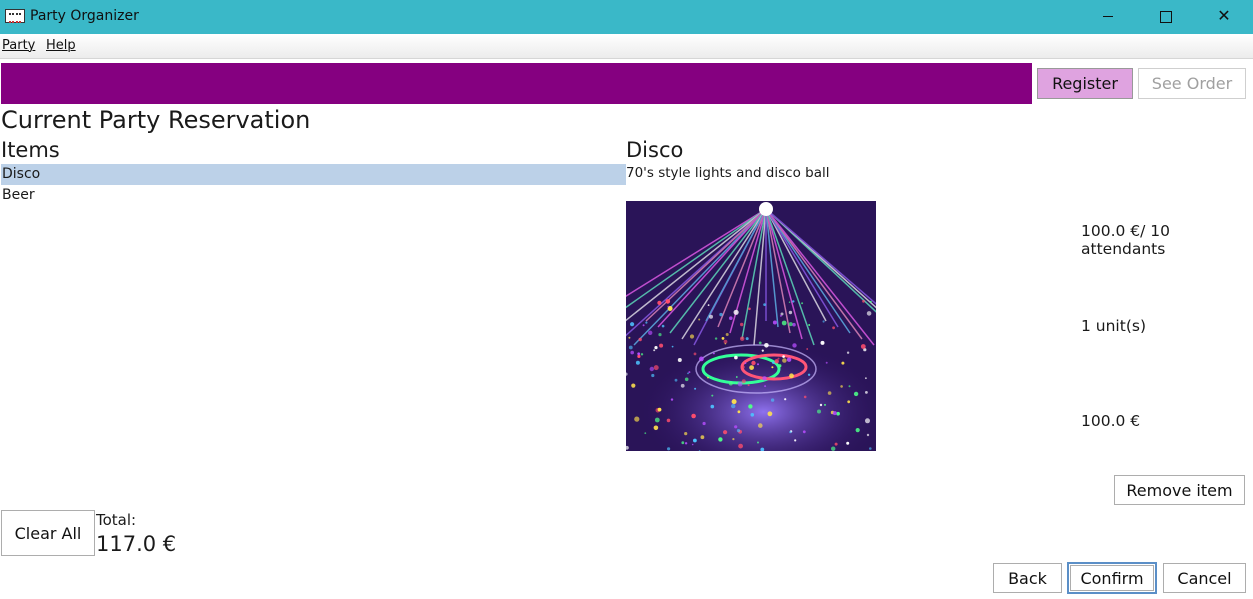 The image size is (1253, 599). What do you see at coordinates (1204, 578) in the screenshot?
I see `cancel-button: Cancel` at bounding box center [1204, 578].